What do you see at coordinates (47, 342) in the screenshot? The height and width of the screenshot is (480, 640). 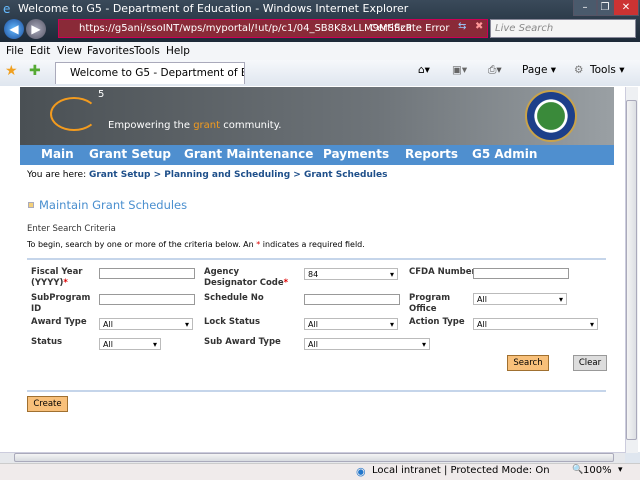 I see `status-label: Status` at bounding box center [47, 342].